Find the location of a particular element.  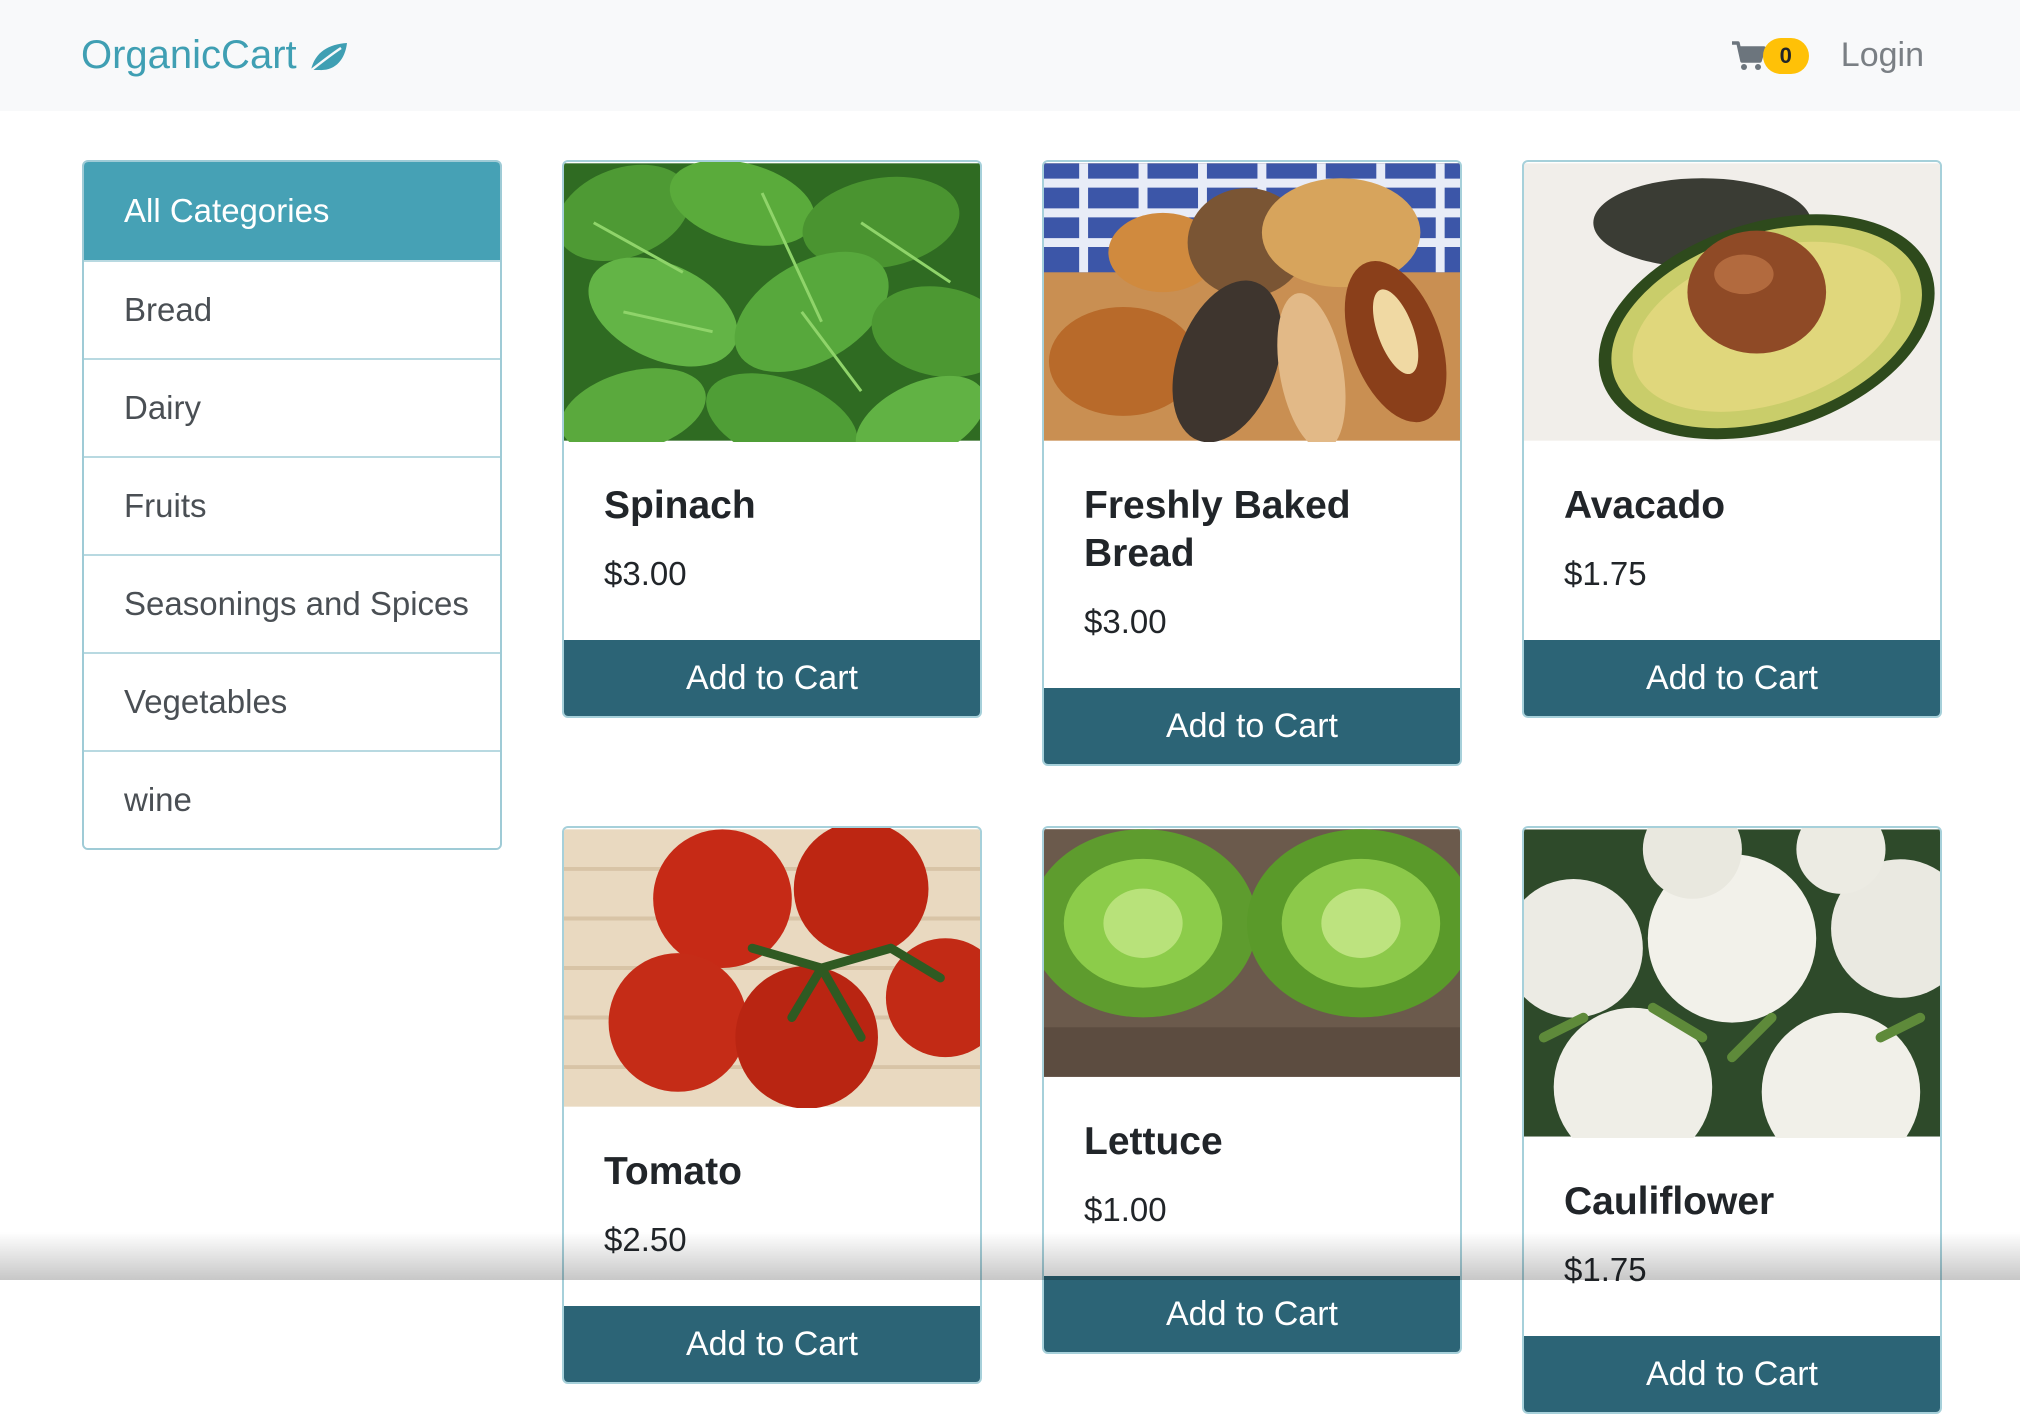

product-card: Tomato $2.50 Add to Cart is located at coordinates (772, 1105).